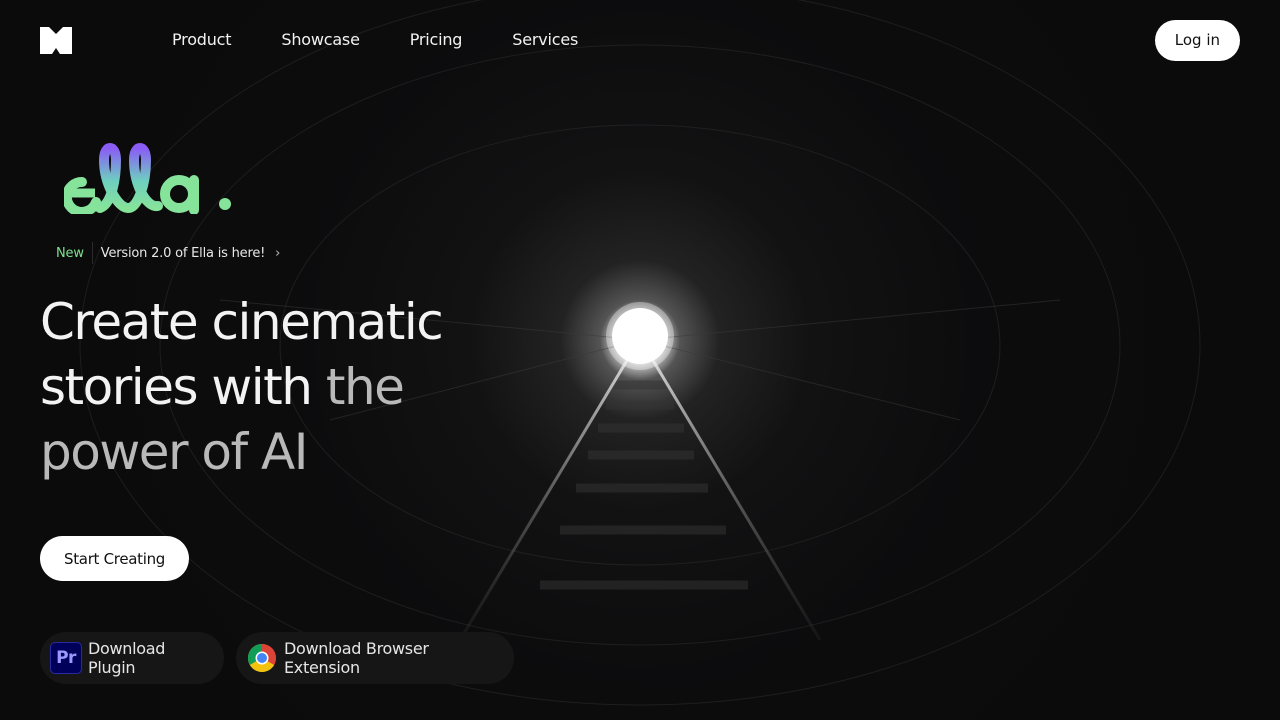  Describe the element at coordinates (320, 40) in the screenshot. I see `nav-link-showcase: Showcase` at that location.